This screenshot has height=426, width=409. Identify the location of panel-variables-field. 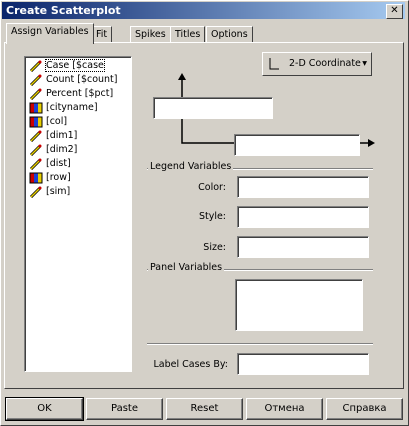
(299, 305).